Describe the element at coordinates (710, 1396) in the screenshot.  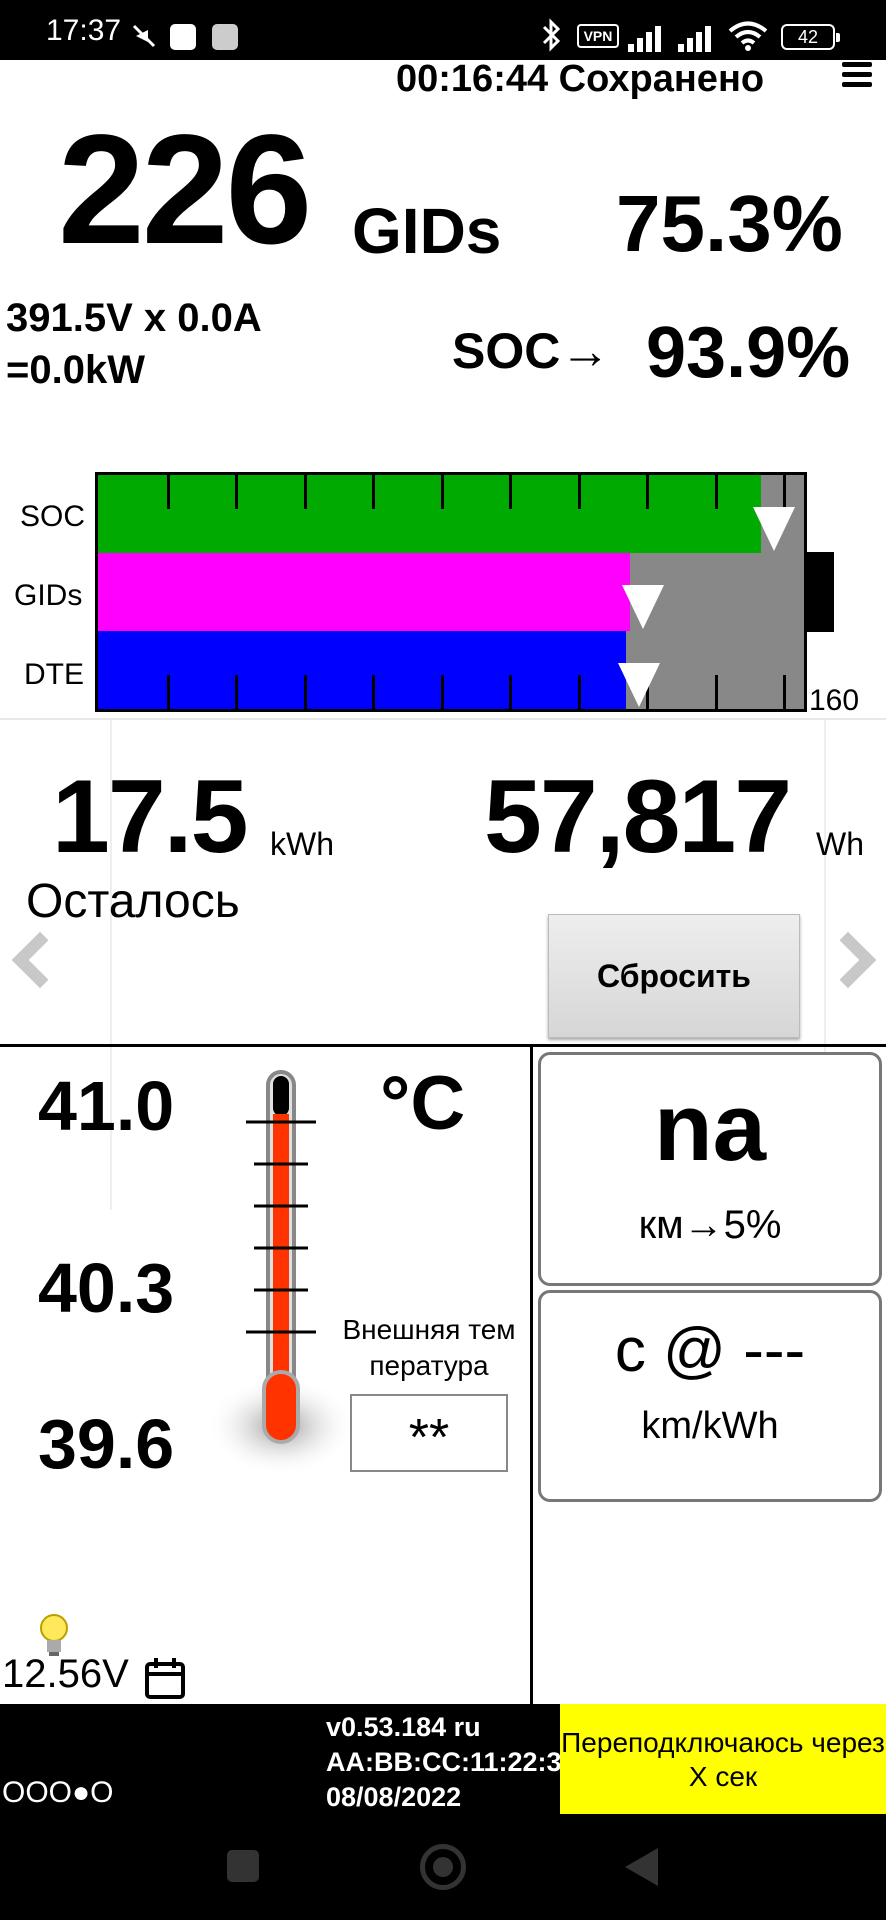
I see `efficiency-card: c @ --- km/kWh` at that location.